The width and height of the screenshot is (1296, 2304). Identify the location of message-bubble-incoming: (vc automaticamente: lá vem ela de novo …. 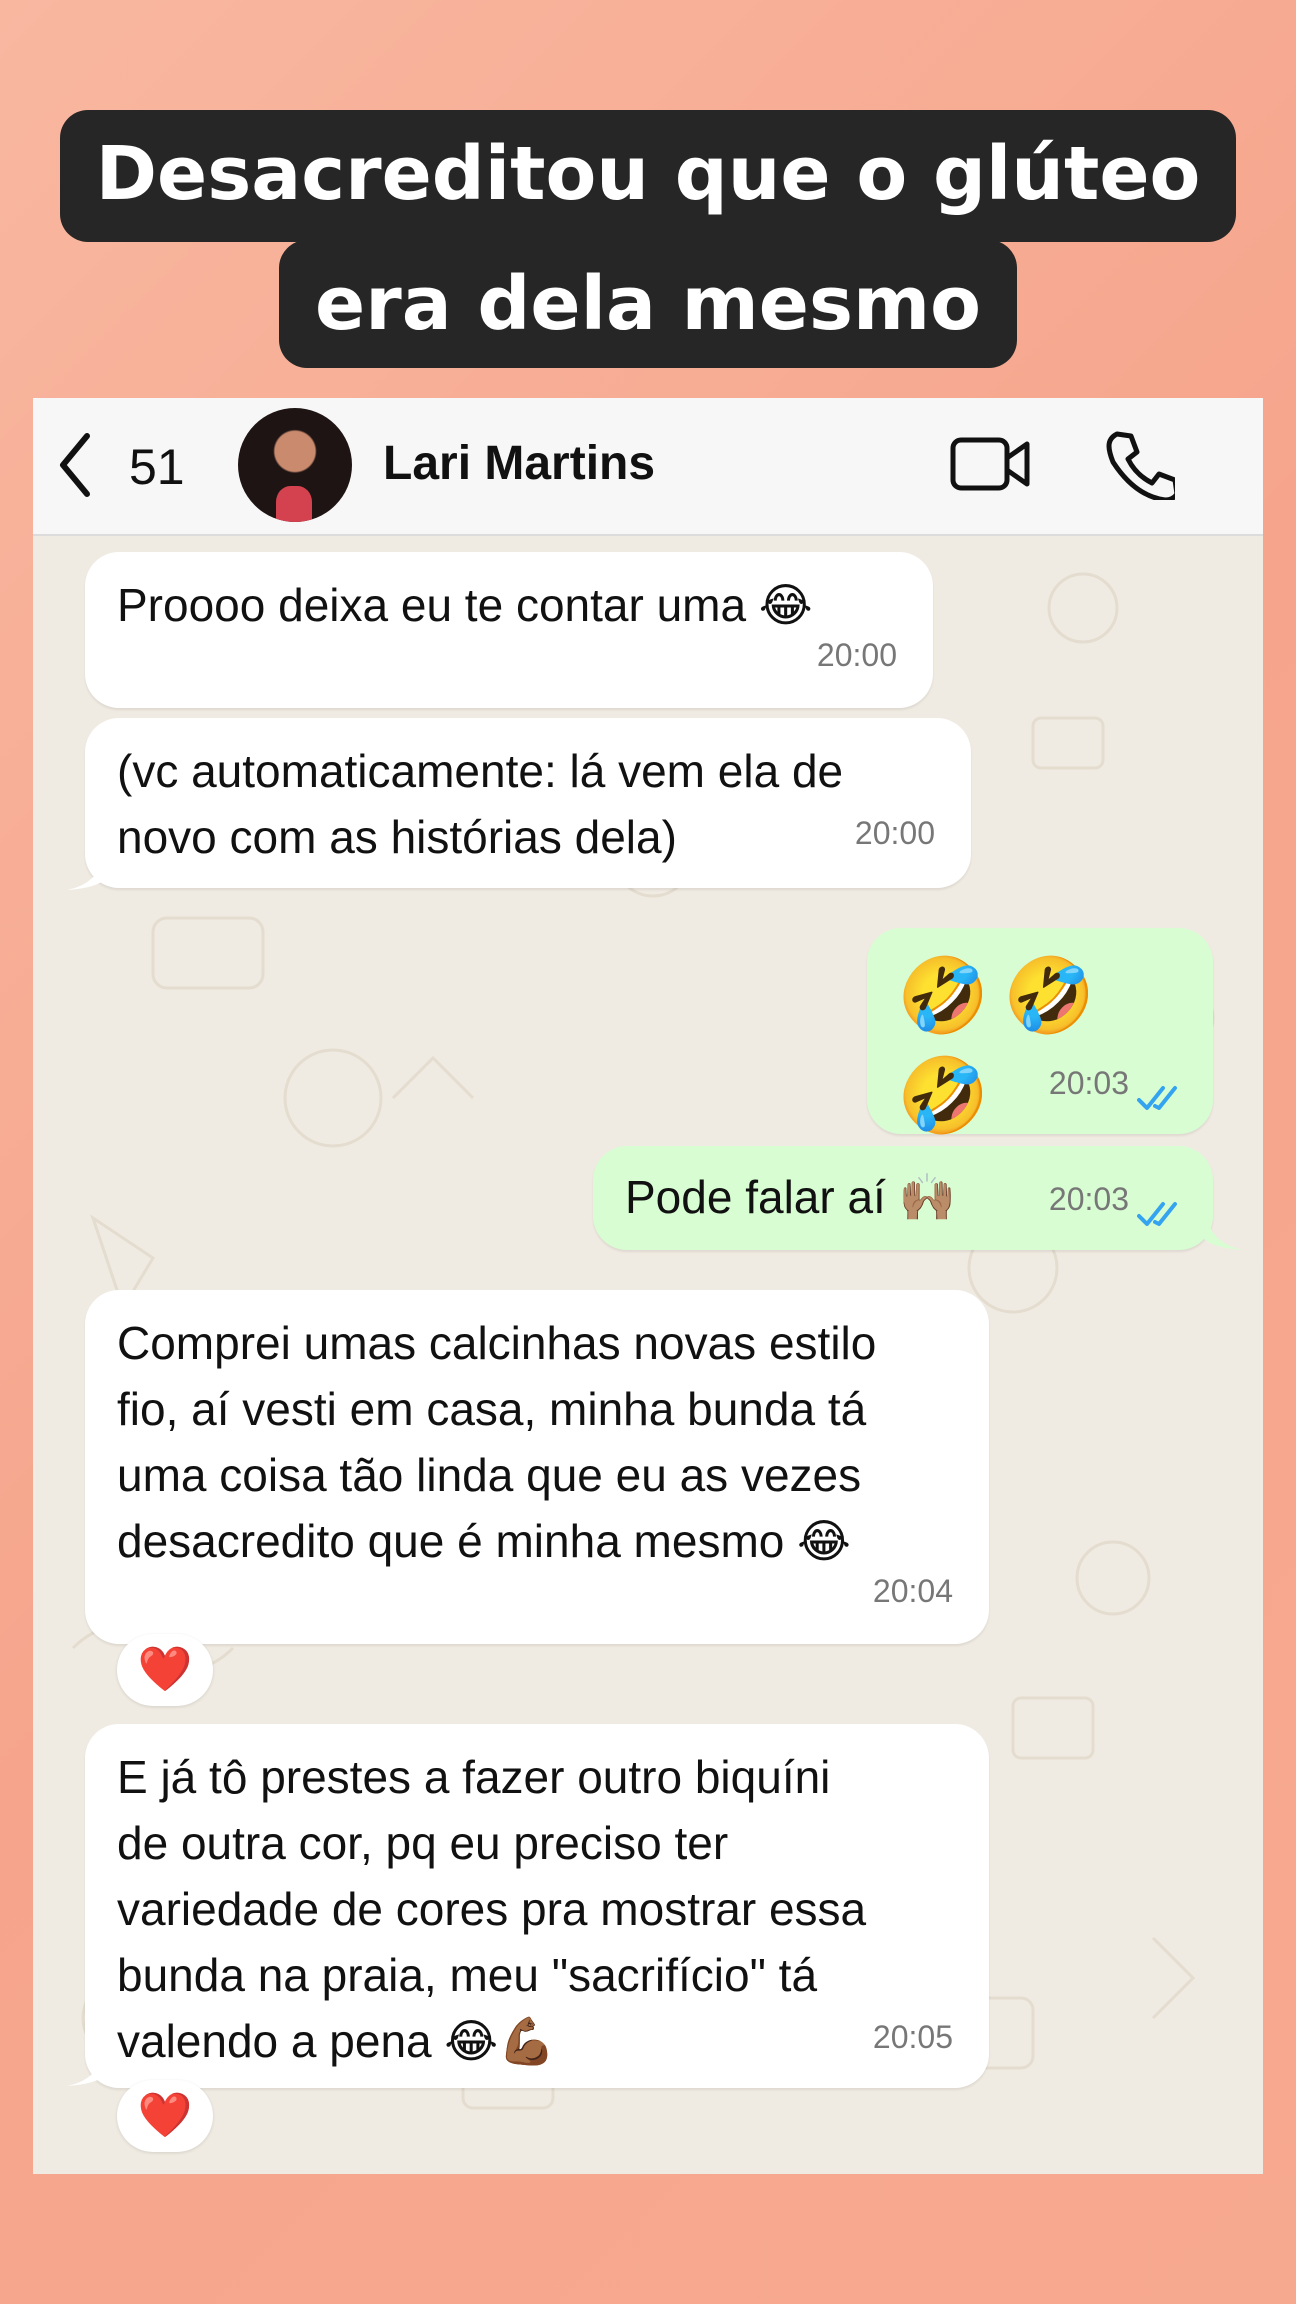
(528, 803).